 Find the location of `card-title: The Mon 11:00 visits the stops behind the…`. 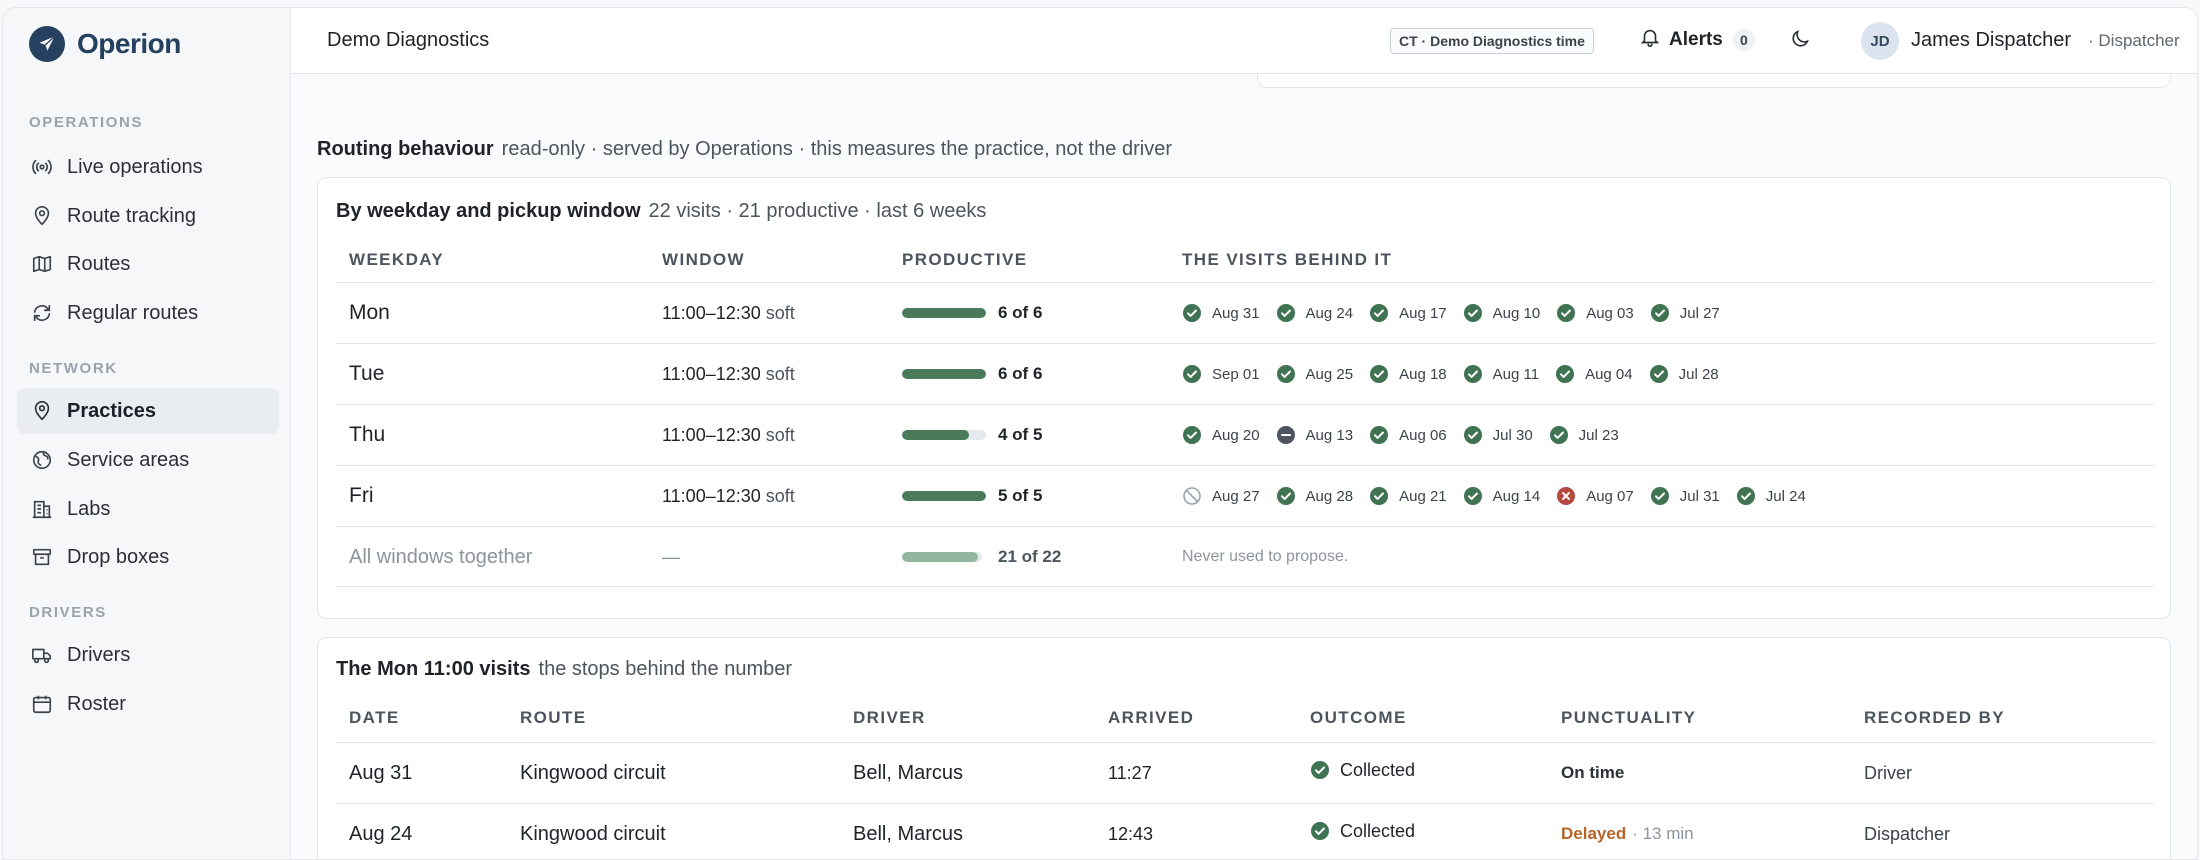

card-title: The Mon 11:00 visits the stops behind the… is located at coordinates (564, 669).